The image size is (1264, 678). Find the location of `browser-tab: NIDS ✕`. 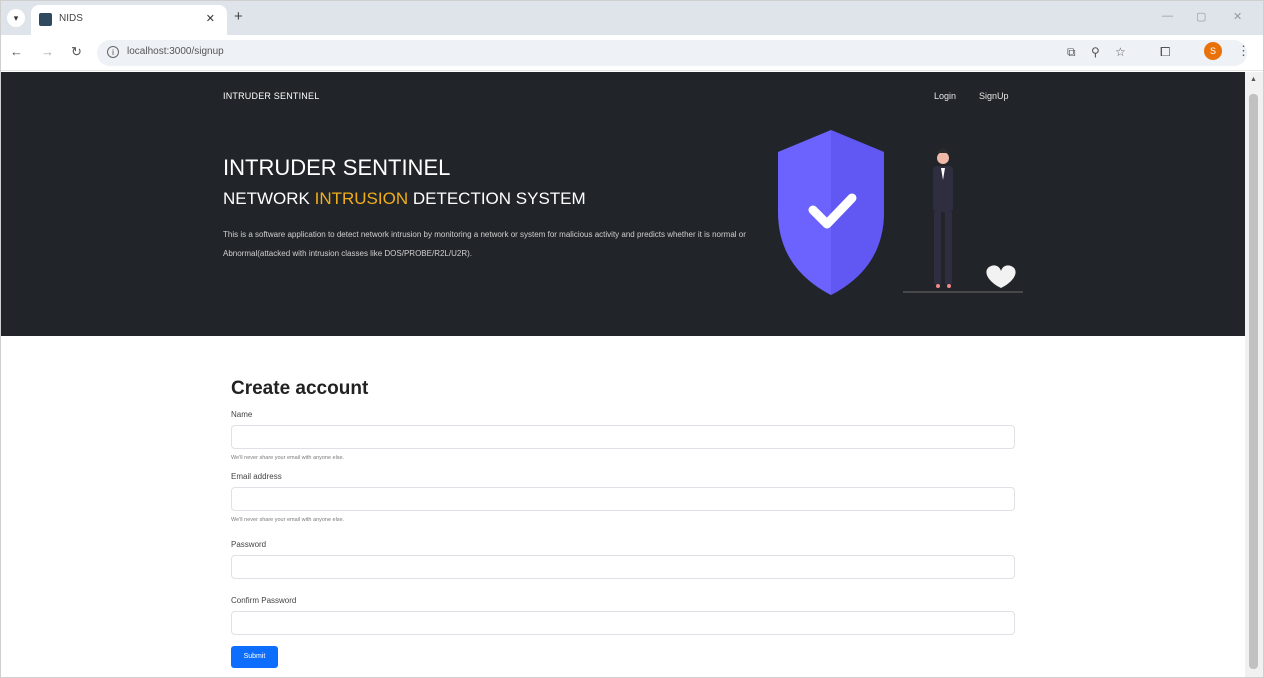

browser-tab: NIDS ✕ is located at coordinates (129, 20).